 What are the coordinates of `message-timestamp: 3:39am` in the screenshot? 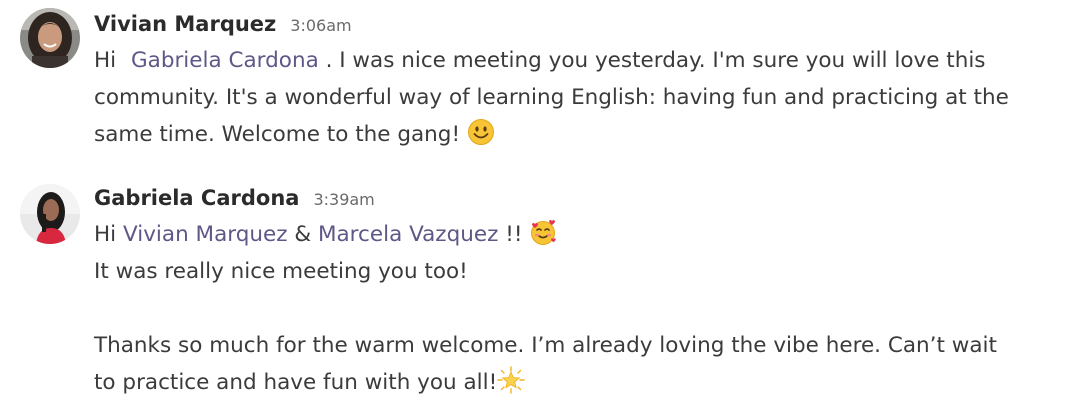 It's located at (344, 199).